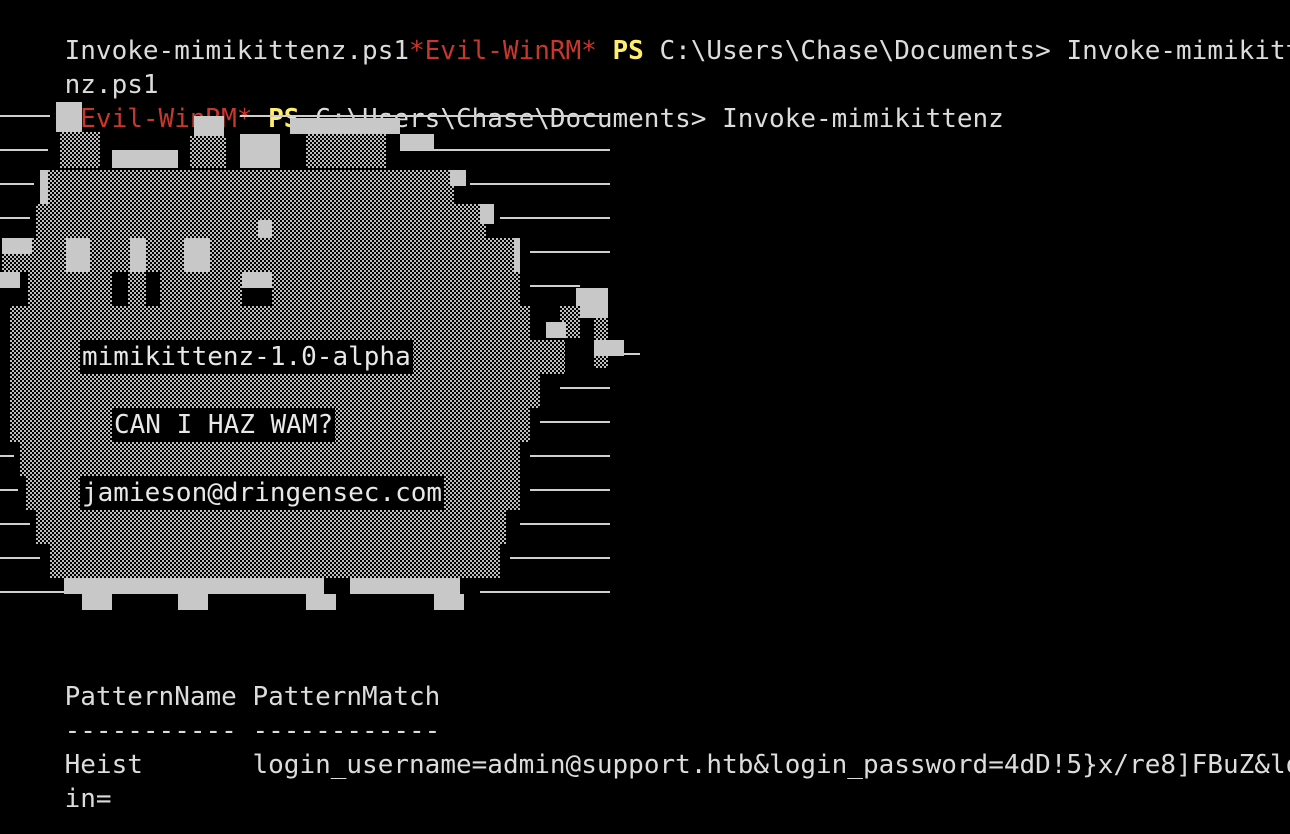 This screenshot has height=834, width=1290. What do you see at coordinates (80, 67) in the screenshot?
I see `terminal-line-2: nz.ps1` at bounding box center [80, 67].